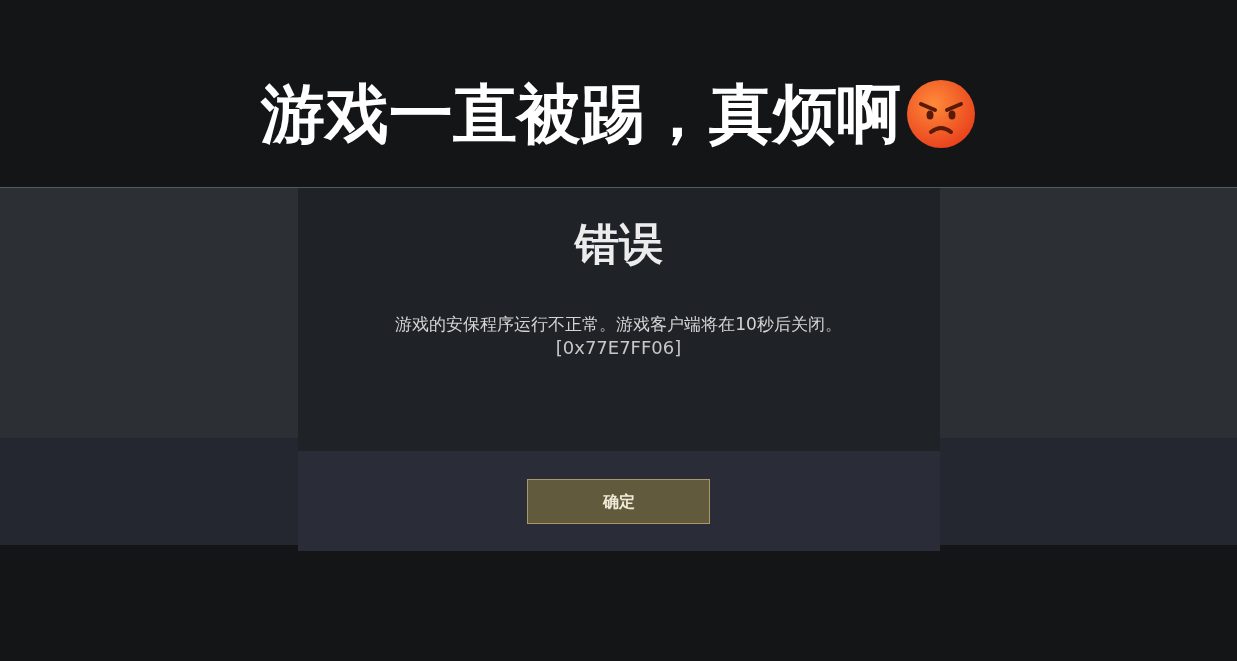 The image size is (1237, 661). Describe the element at coordinates (618, 324) in the screenshot. I see `error-message: 游戏的安保程序运行不正常。游戏客户端将在10秒后关闭。` at that location.